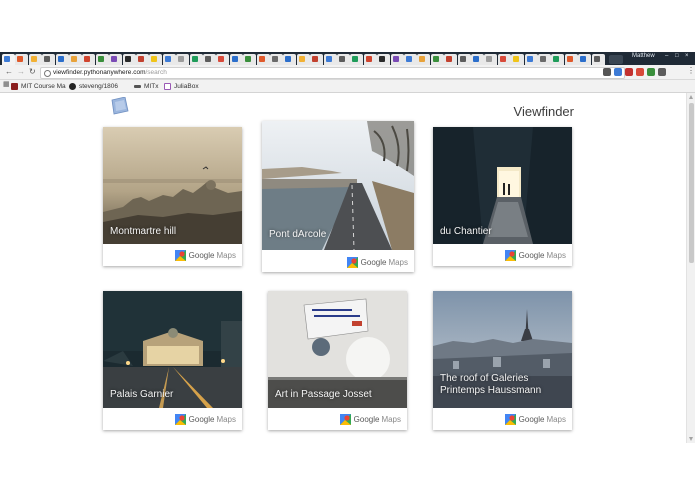 Image resolution: width=695 pixels, height=494 pixels. What do you see at coordinates (99, 72) in the screenshot?
I see `url-host: viewfinder.pythonanywhere.com` at bounding box center [99, 72].